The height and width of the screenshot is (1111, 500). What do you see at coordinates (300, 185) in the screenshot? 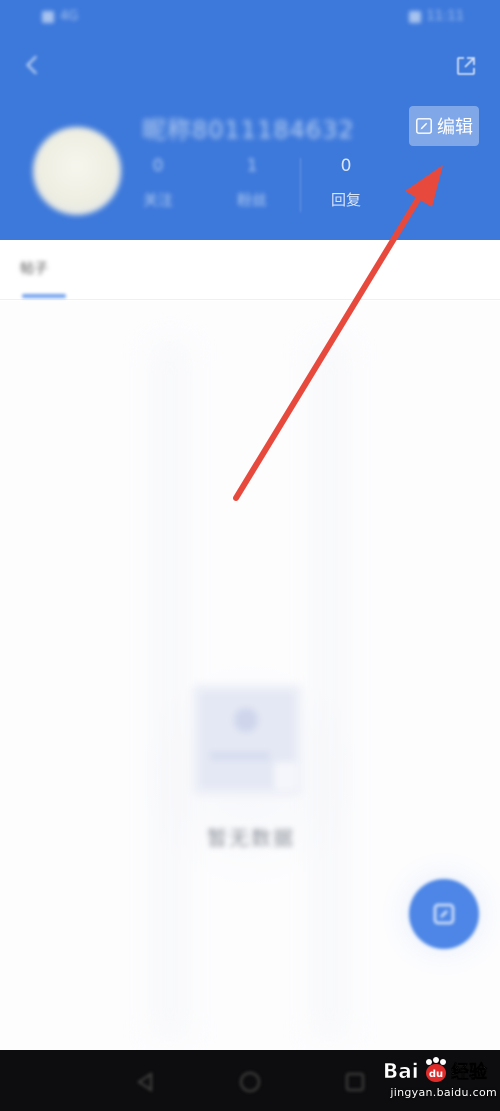
I see `stat-divider` at bounding box center [300, 185].